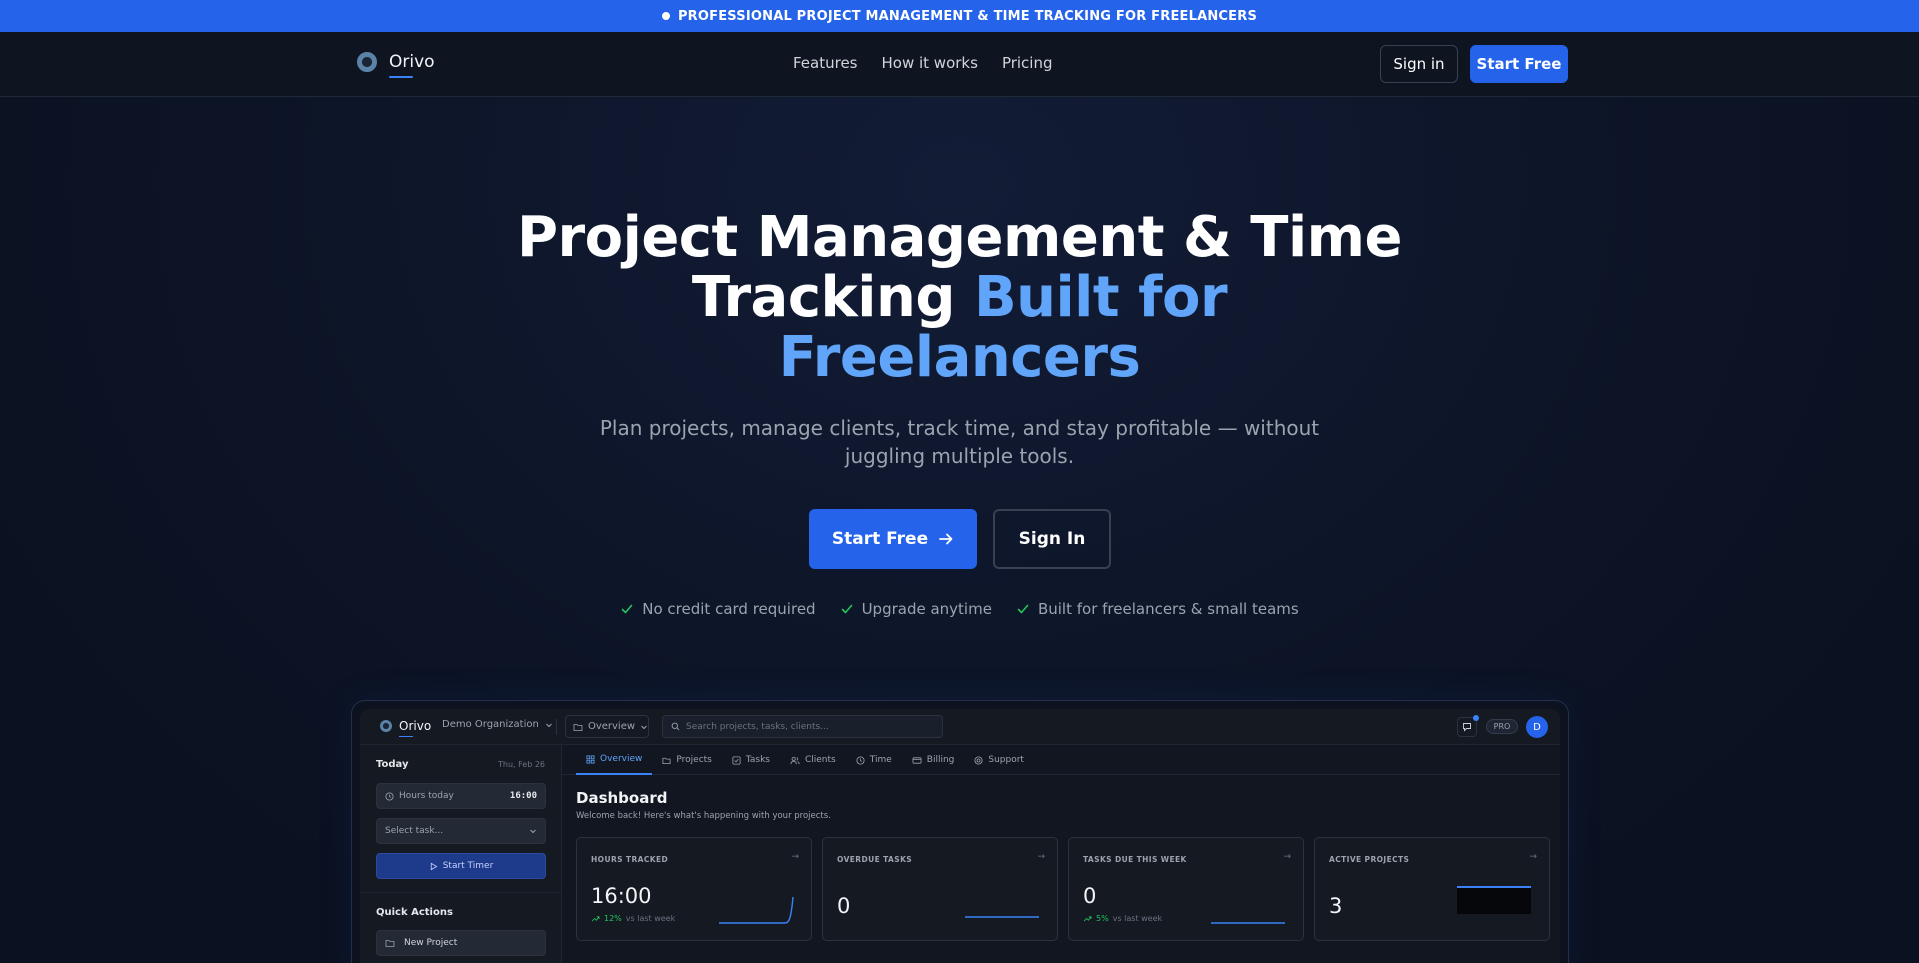  Describe the element at coordinates (825, 63) in the screenshot. I see `nav-link-features: Features` at that location.